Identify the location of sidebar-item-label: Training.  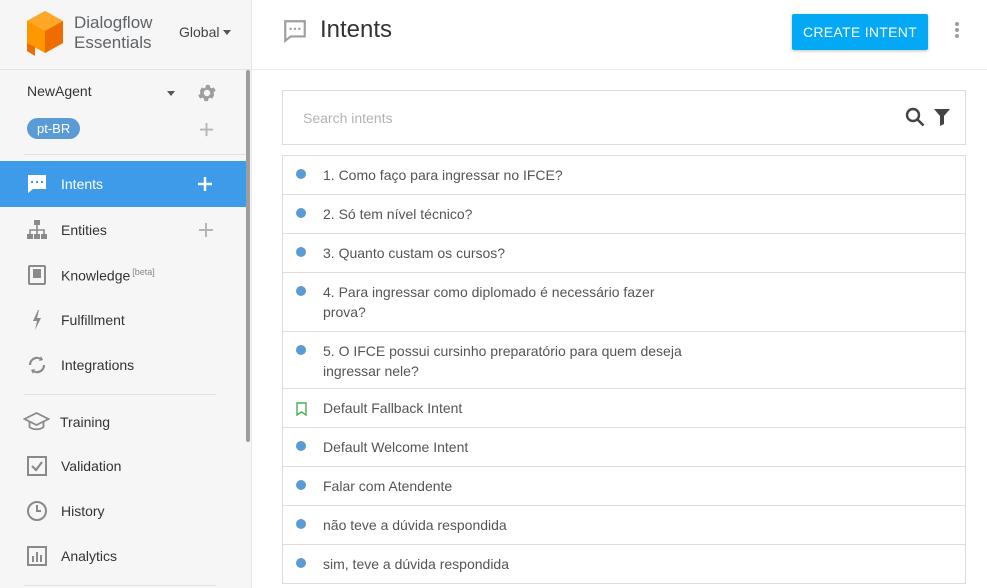
(85, 422).